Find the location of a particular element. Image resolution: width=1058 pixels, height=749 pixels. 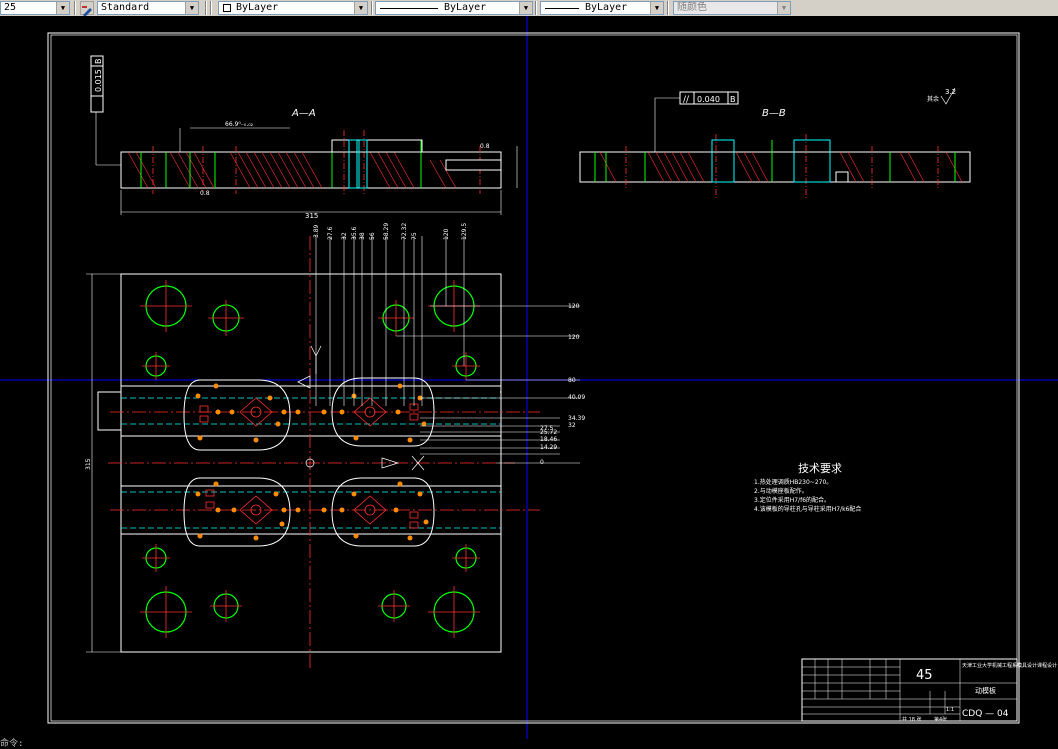

tech-item: 4.该模板的导柱孔与导柱采用H7/k6配合 is located at coordinates (807, 509).